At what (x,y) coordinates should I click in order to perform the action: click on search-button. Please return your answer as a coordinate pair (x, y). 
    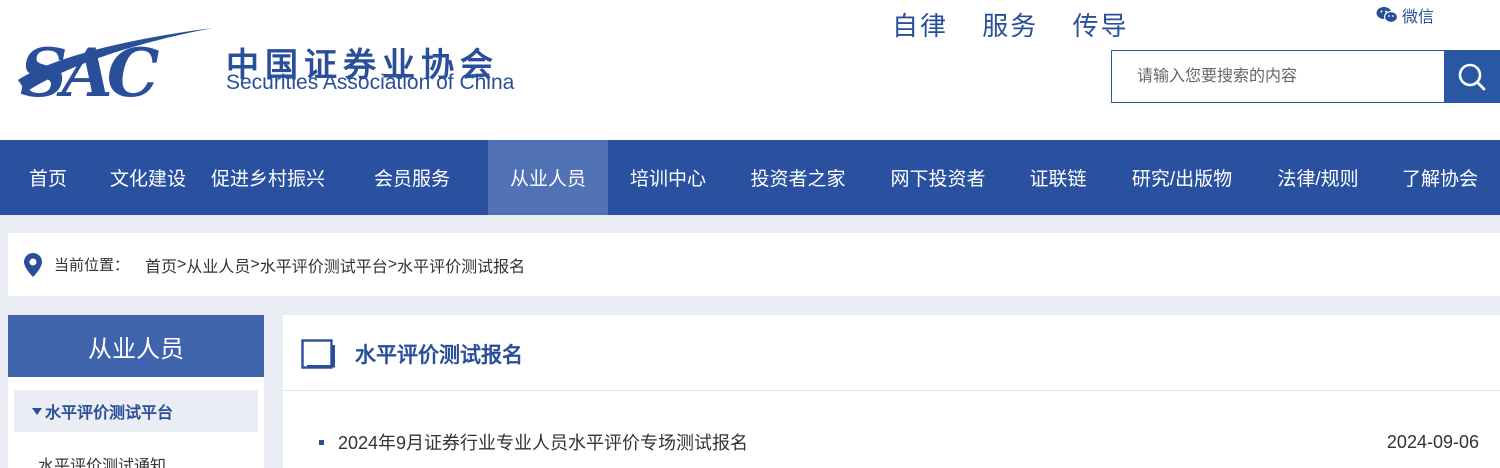
    Looking at the image, I should click on (1472, 76).